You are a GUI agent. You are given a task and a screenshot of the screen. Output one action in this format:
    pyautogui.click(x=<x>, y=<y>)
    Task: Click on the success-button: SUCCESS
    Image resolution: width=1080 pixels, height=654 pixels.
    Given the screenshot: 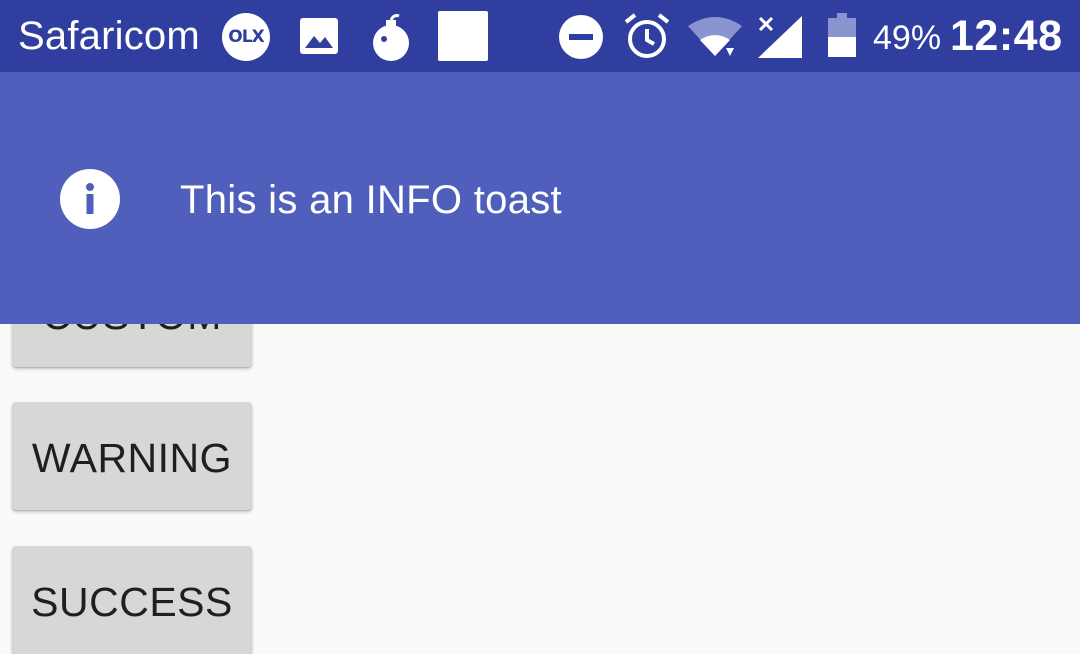 What is the action you would take?
    pyautogui.click(x=132, y=600)
    